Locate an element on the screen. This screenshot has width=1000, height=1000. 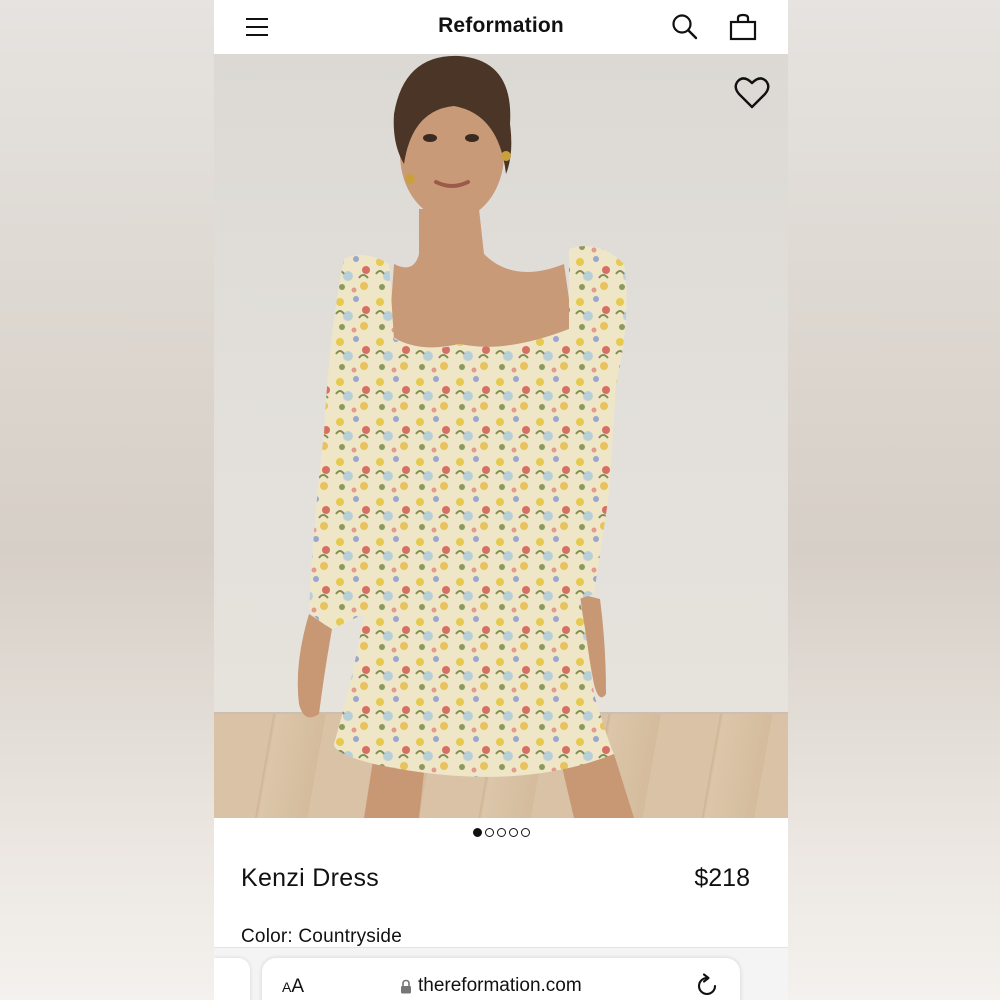
browser-toolbar: AA thereformation.com is located at coordinates (501, 973).